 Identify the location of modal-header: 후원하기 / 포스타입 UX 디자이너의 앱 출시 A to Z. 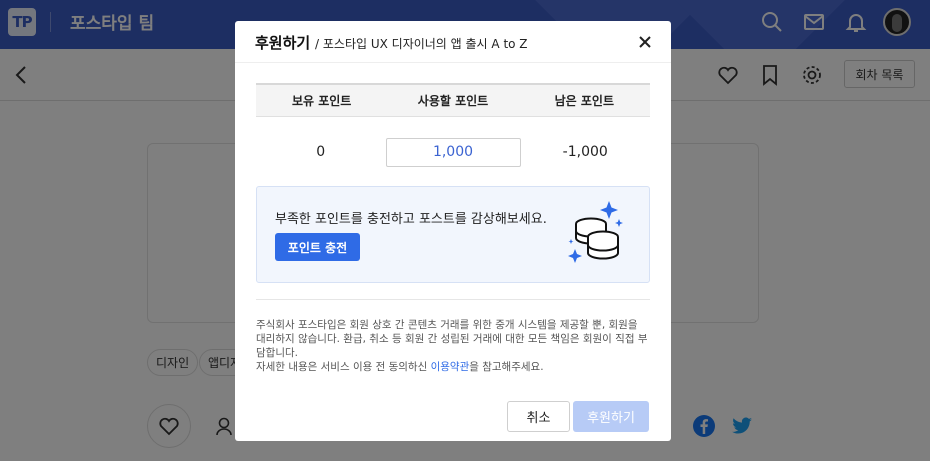
(453, 42).